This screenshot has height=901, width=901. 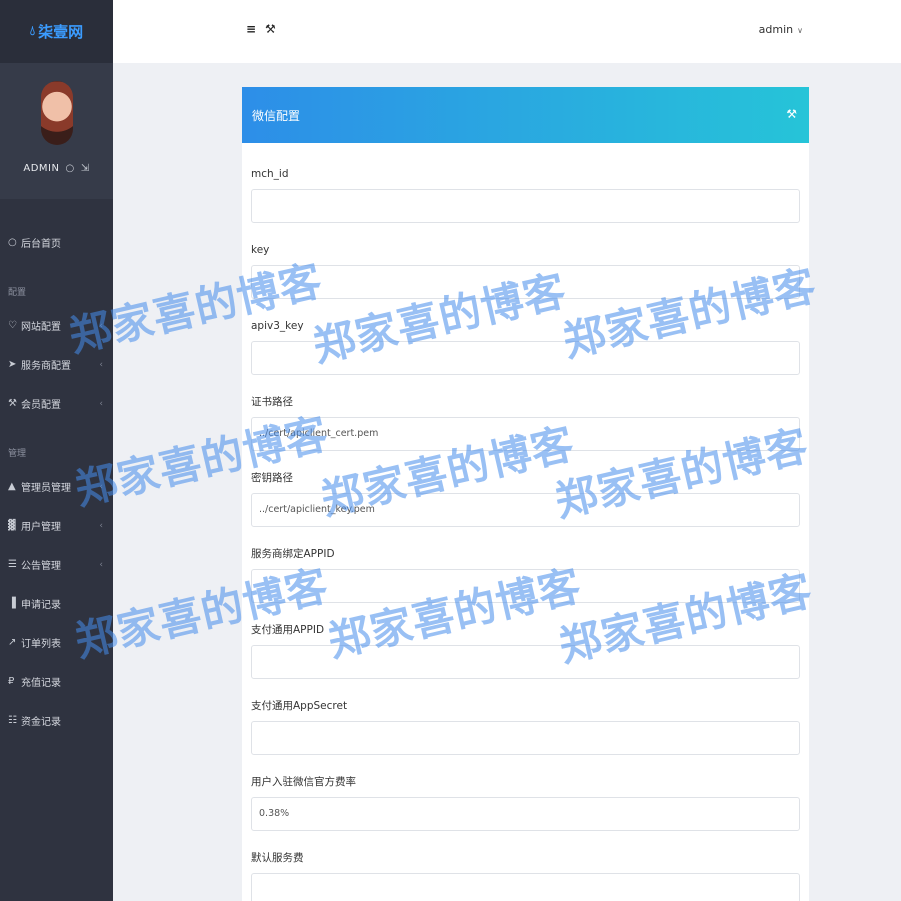 I want to click on service-fee-input, so click(x=525, y=887).